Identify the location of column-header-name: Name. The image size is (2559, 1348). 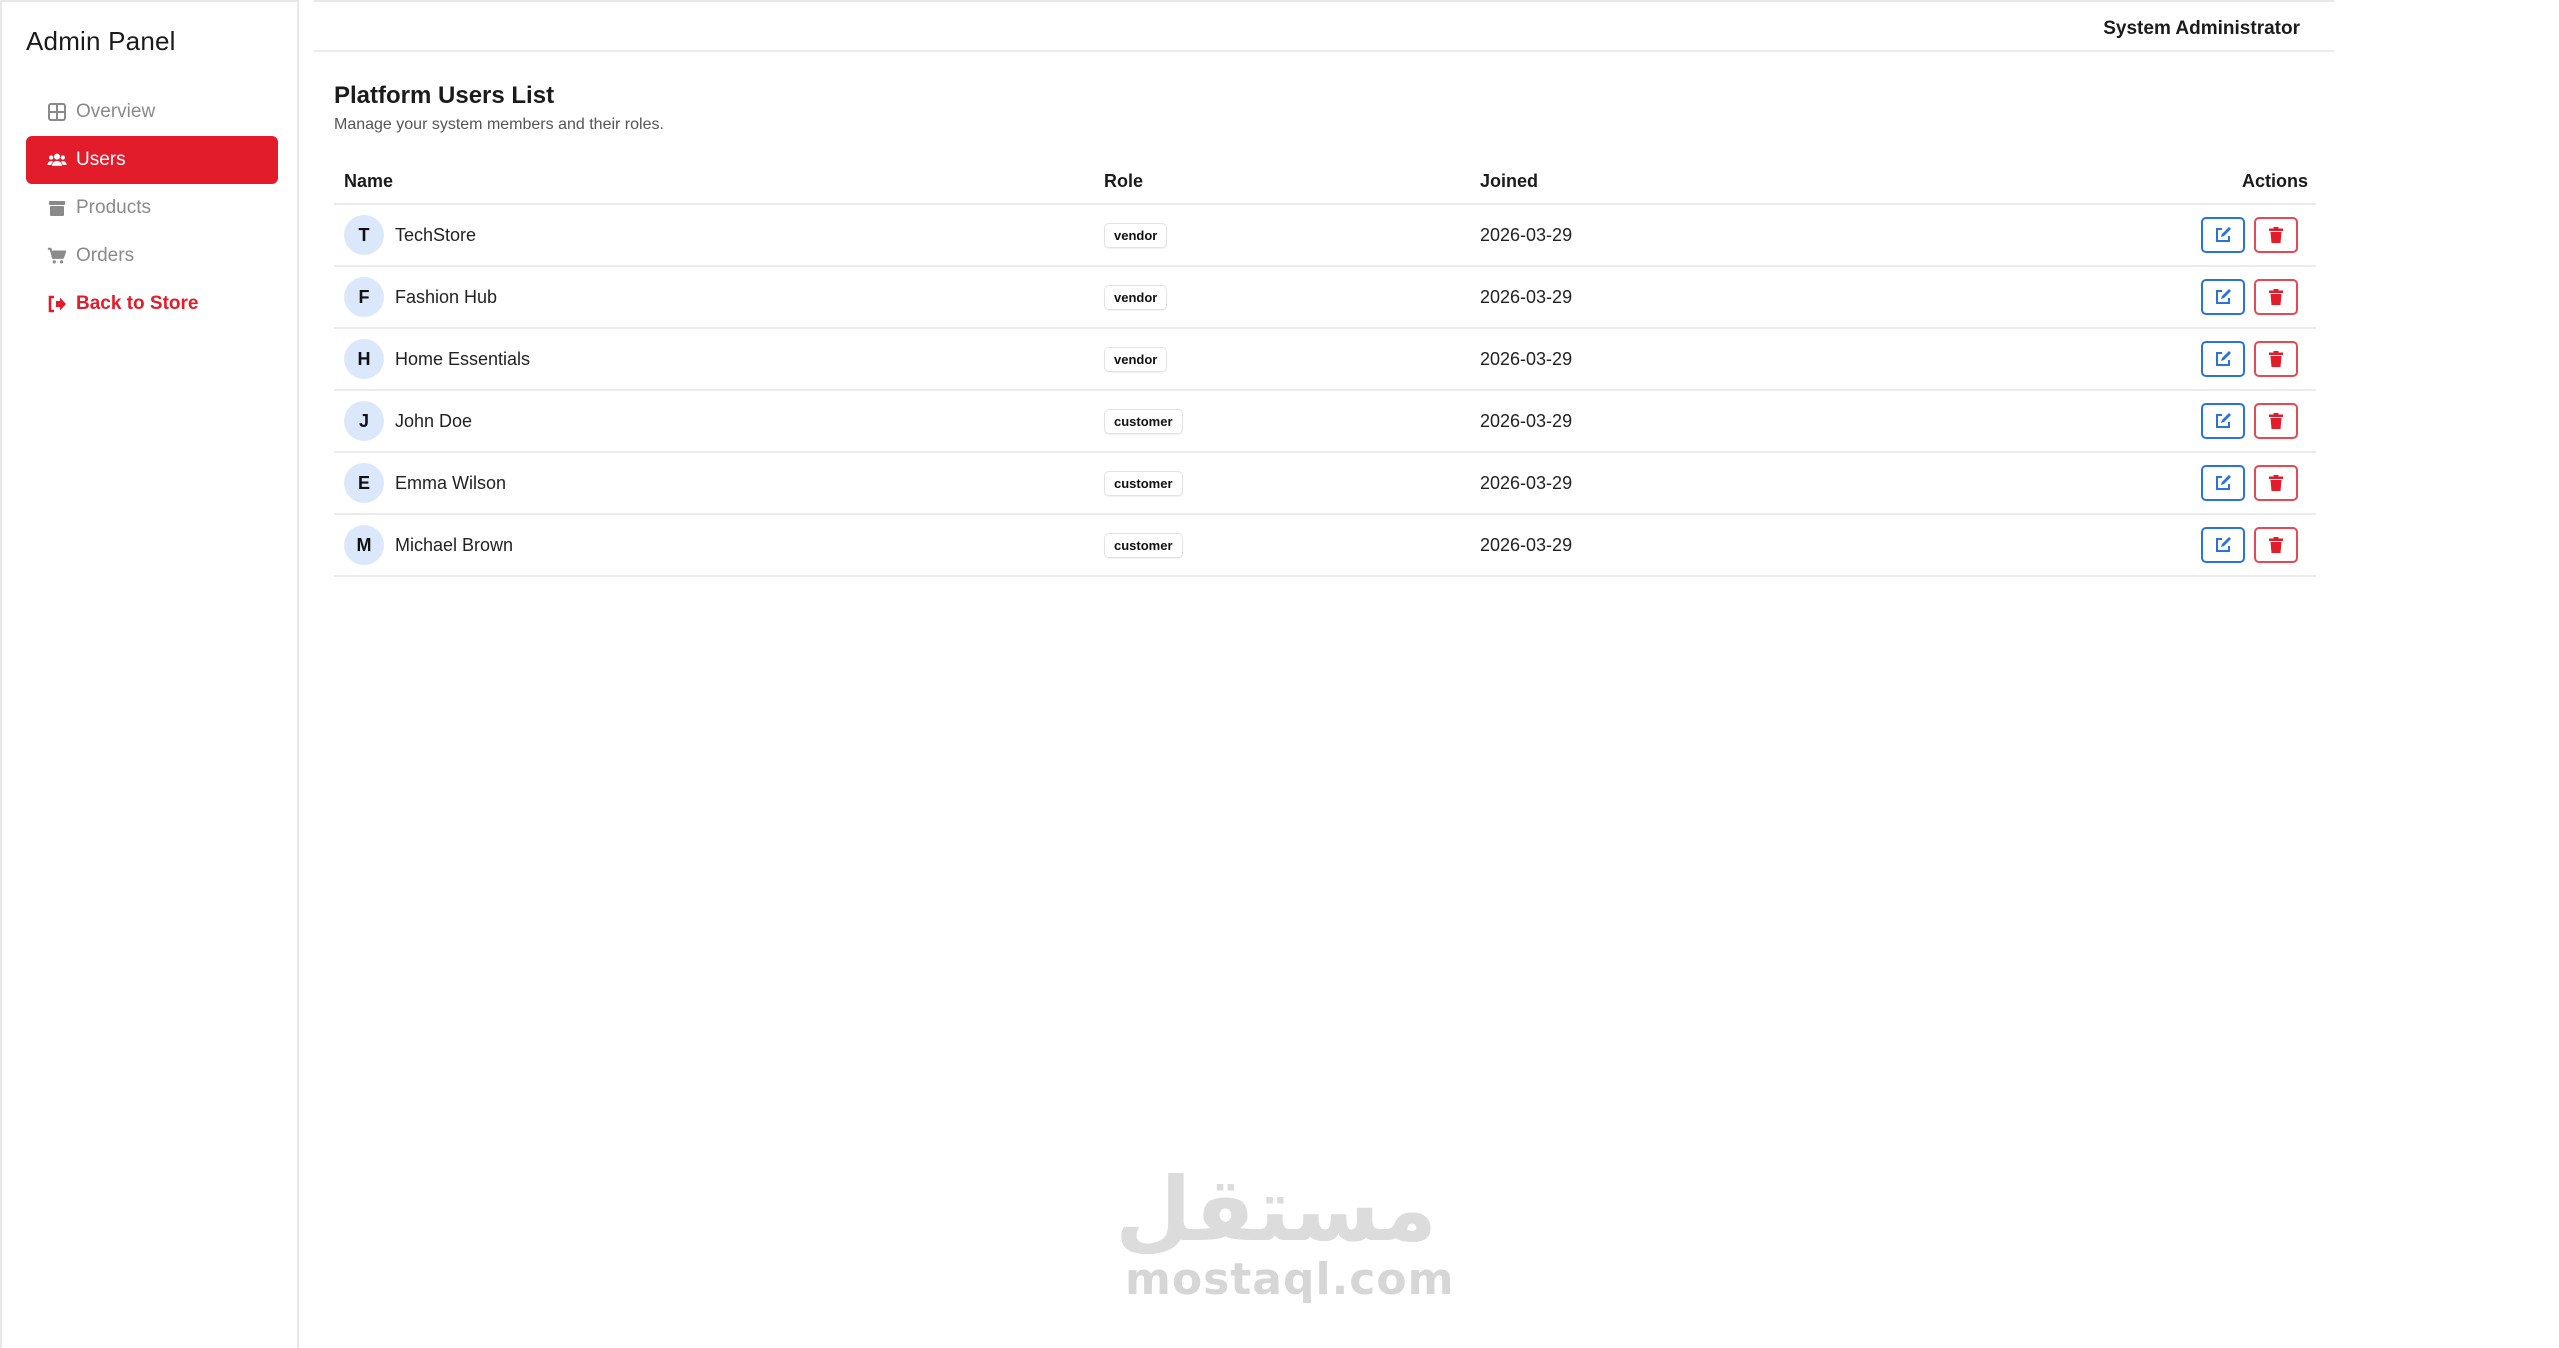
(714, 182).